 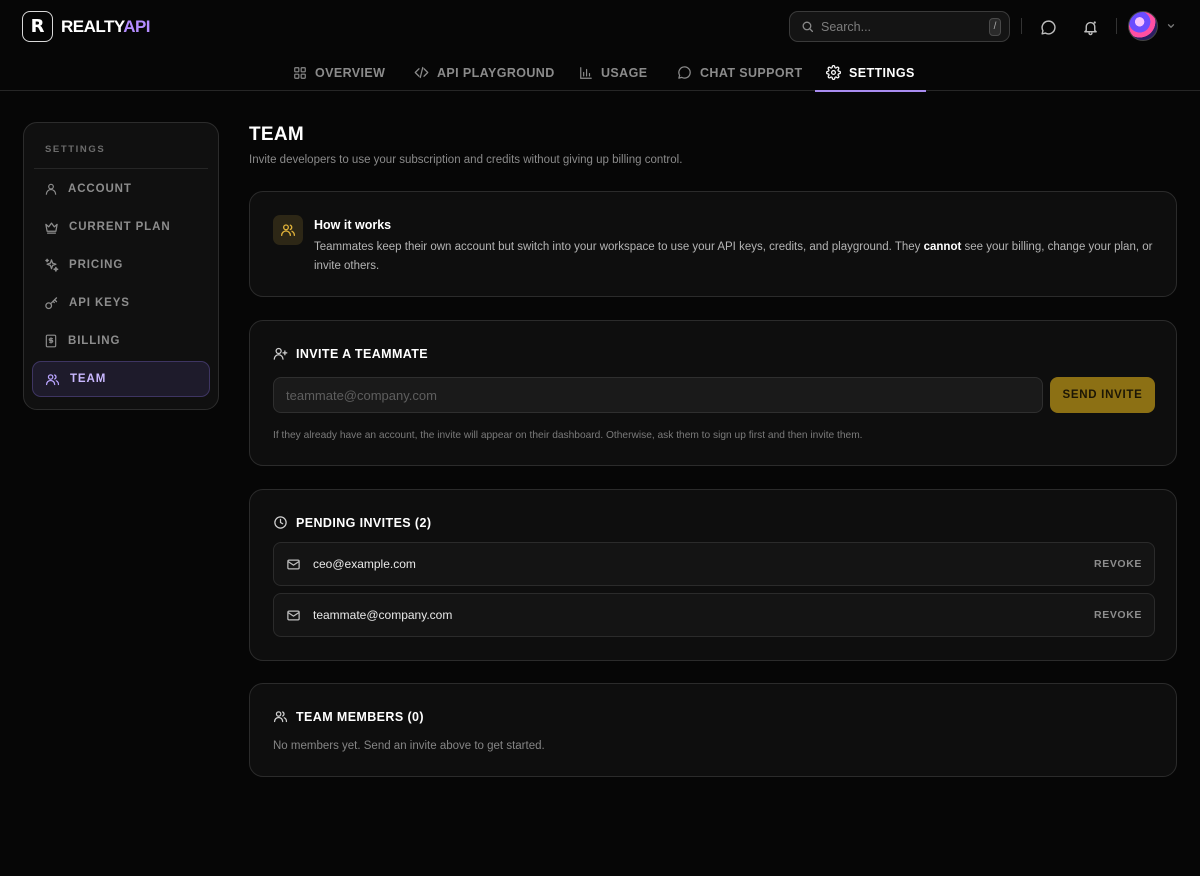 What do you see at coordinates (350, 72) in the screenshot?
I see `tab-label: OVERVIEW` at bounding box center [350, 72].